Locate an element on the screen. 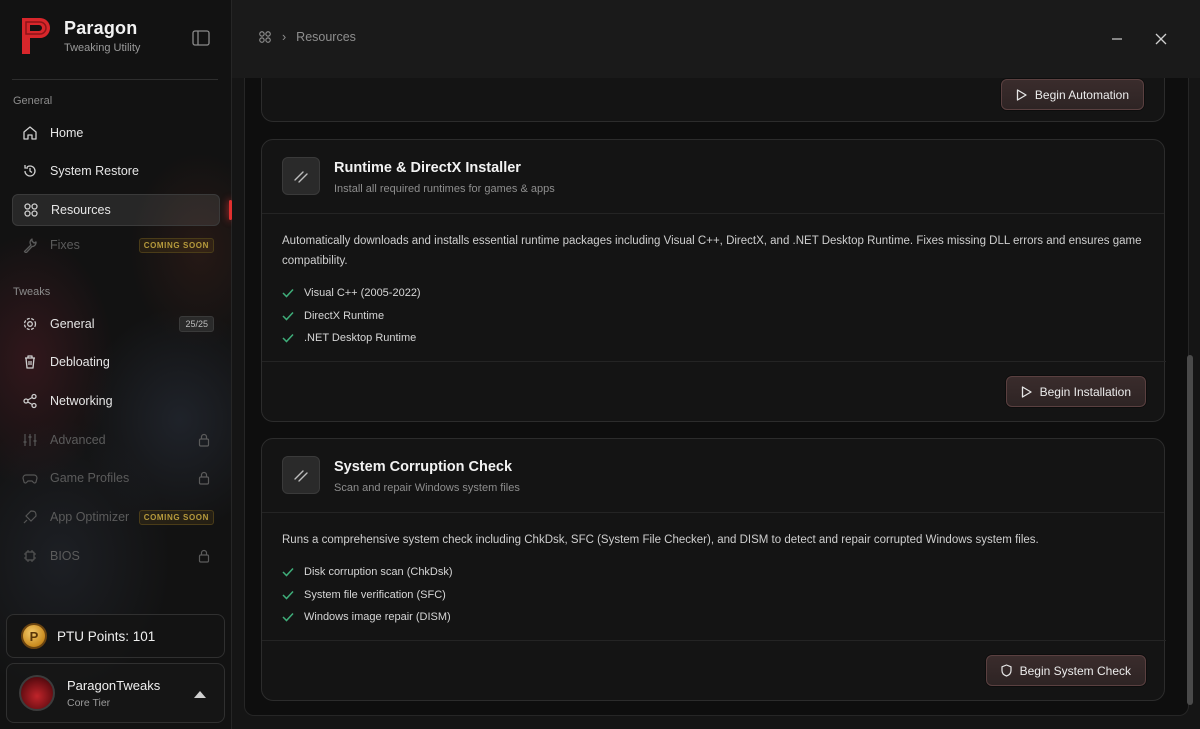  button-label: Begin Installation is located at coordinates (1085, 391).